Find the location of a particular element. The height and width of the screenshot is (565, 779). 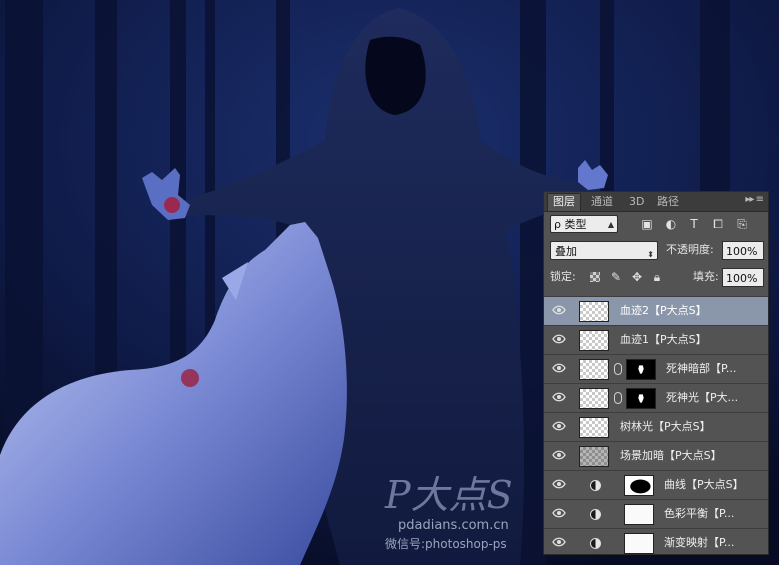

shape-filter-icon: ⧠ is located at coordinates (718, 224).